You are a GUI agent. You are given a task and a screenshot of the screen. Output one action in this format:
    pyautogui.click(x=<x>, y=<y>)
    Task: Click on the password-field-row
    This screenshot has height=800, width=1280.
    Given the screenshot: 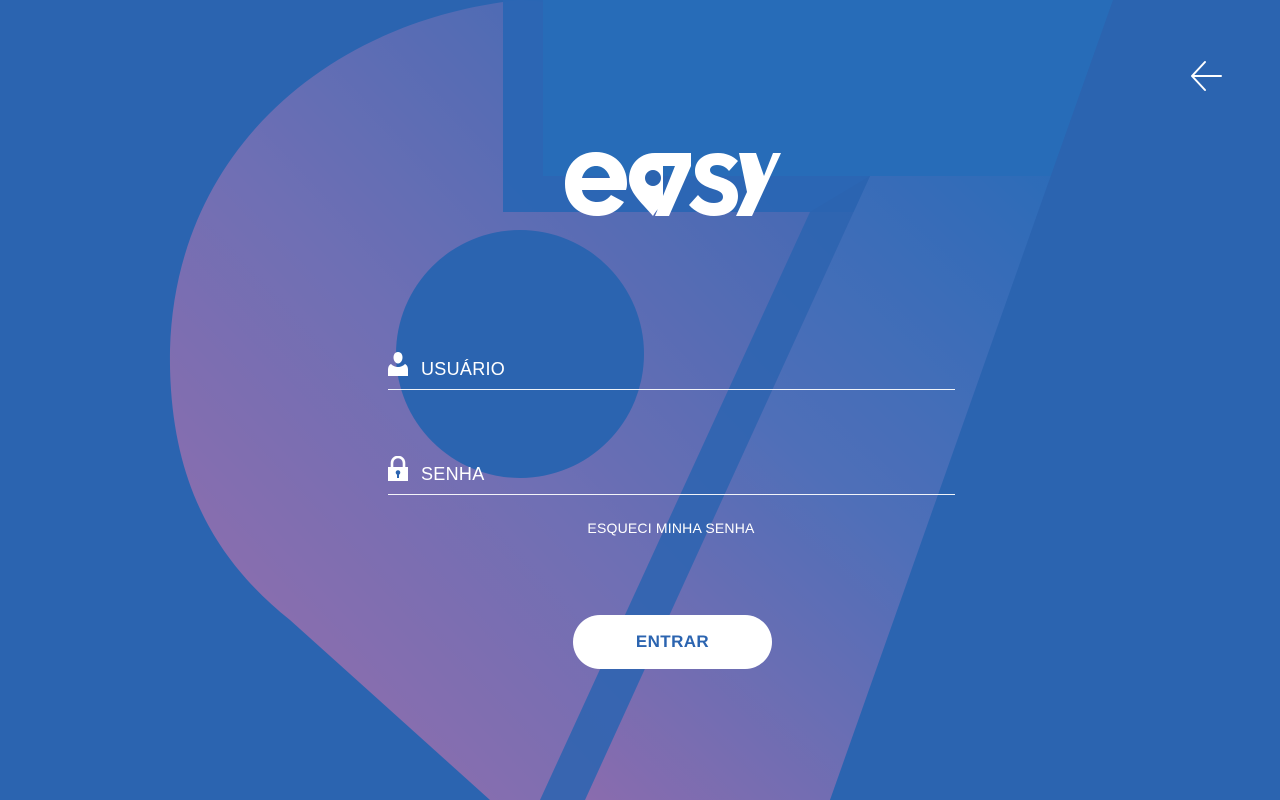 What is the action you would take?
    pyautogui.click(x=671, y=474)
    